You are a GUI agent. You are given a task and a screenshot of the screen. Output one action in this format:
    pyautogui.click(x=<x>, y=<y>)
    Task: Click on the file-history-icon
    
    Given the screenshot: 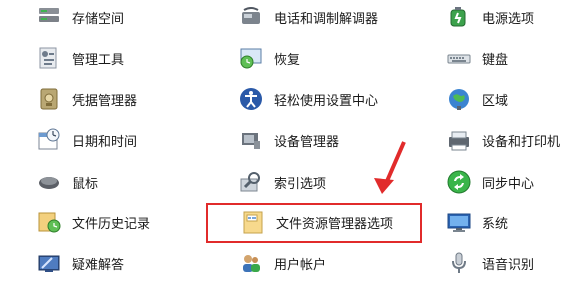 What is the action you would take?
    pyautogui.click(x=49, y=222)
    